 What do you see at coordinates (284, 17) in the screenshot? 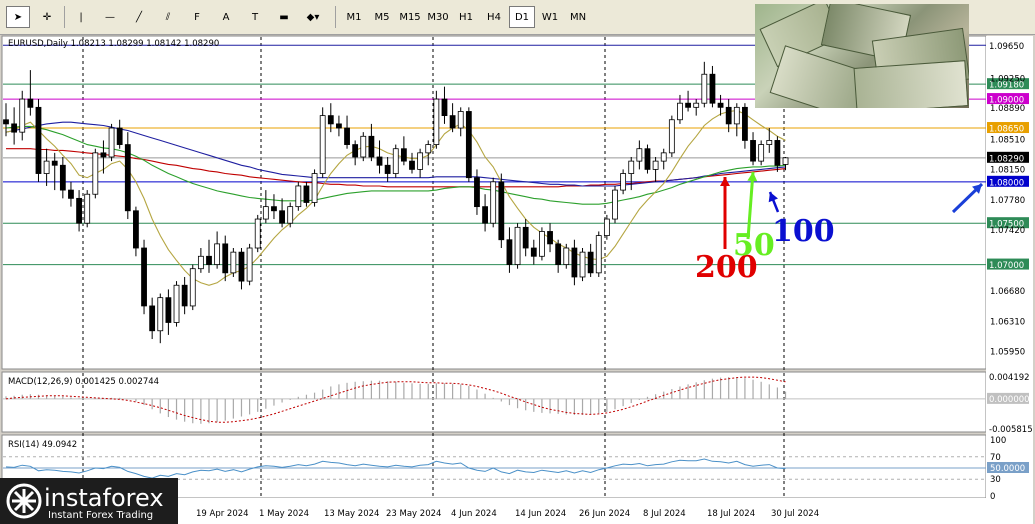
I see `rectangle-tool-icon: ▬` at bounding box center [284, 17].